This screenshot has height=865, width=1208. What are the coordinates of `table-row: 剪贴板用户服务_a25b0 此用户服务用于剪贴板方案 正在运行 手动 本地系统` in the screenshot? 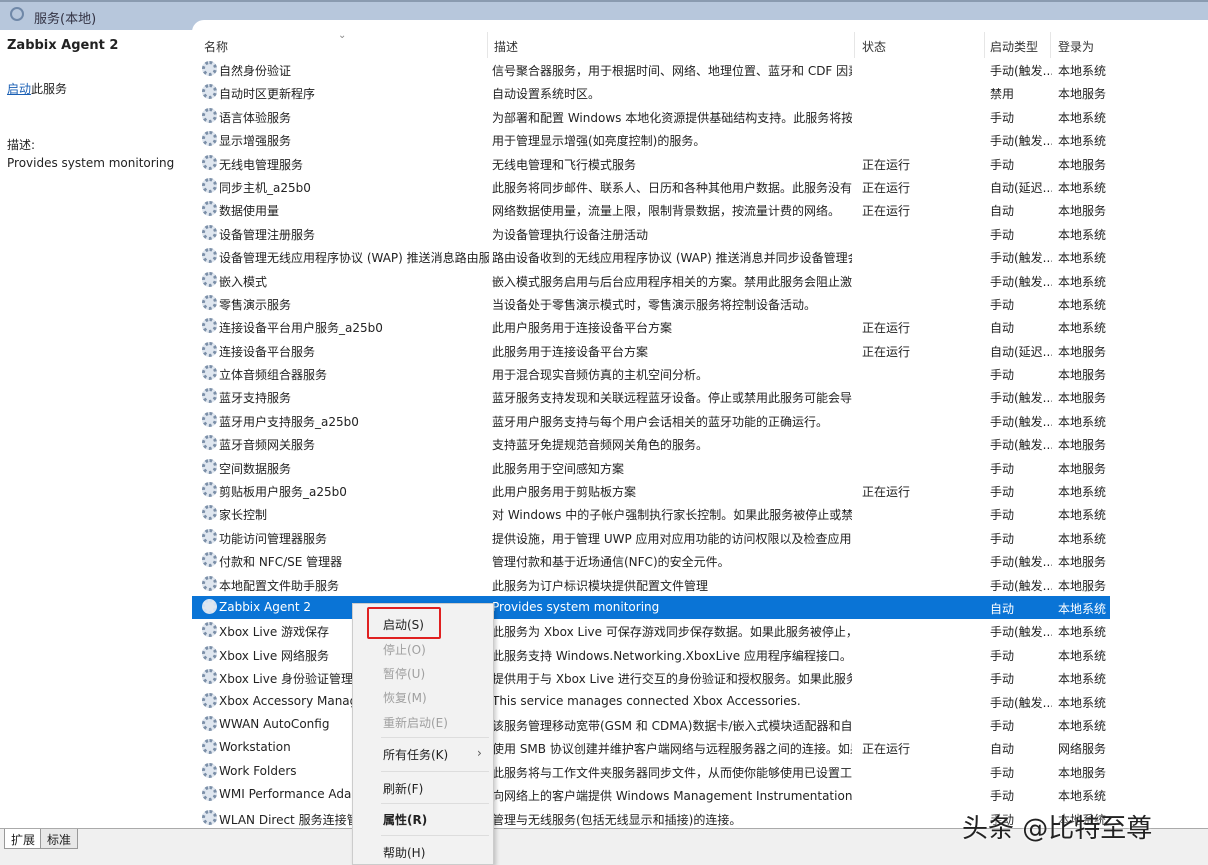 It's located at (652, 490).